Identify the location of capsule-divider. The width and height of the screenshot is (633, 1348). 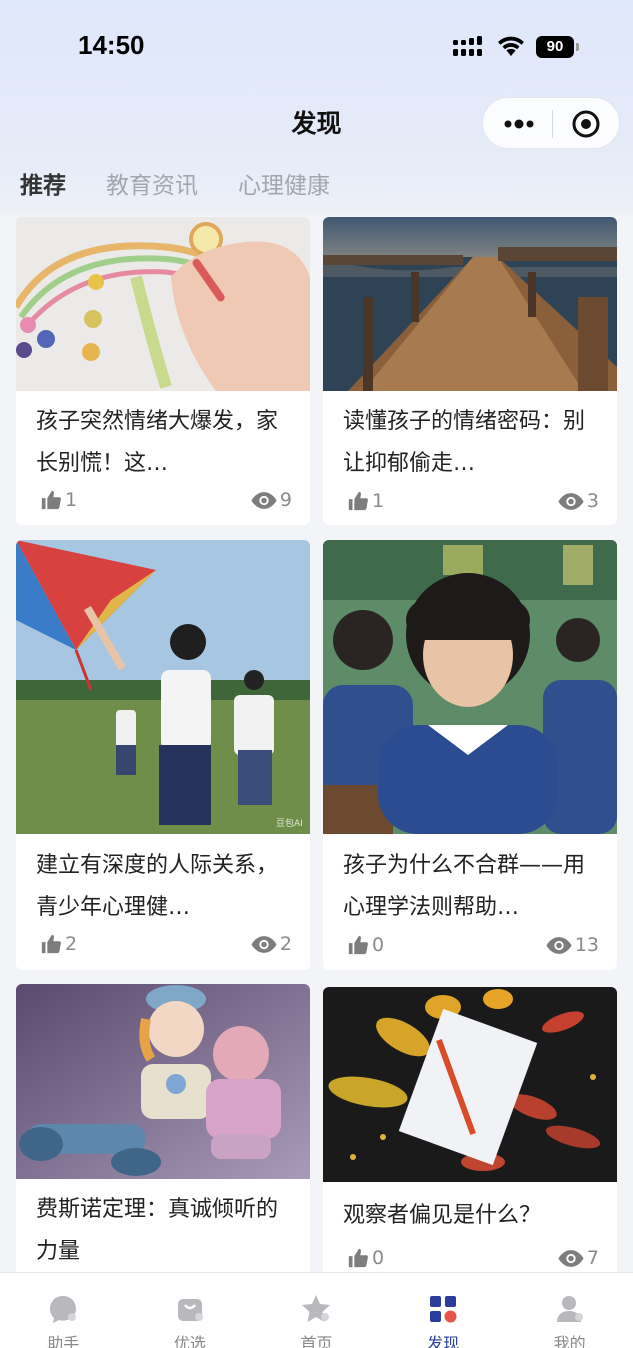
(552, 124).